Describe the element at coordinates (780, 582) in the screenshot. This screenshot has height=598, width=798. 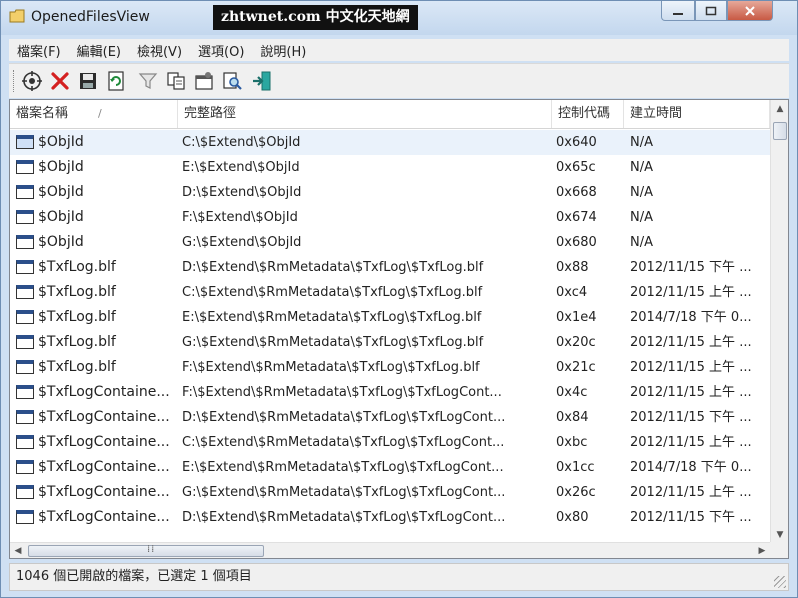
I see `resize-grip-icon` at that location.